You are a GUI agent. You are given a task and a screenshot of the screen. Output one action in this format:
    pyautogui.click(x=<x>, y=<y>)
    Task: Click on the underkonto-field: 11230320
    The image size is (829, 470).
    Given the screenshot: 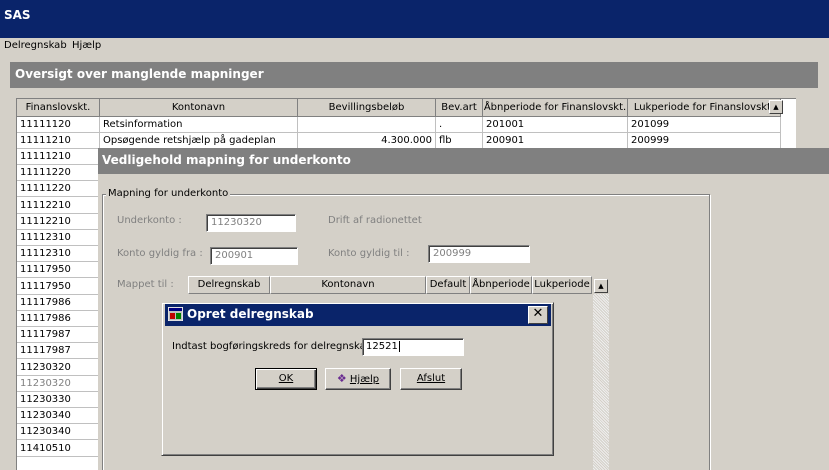 What is the action you would take?
    pyautogui.click(x=251, y=223)
    